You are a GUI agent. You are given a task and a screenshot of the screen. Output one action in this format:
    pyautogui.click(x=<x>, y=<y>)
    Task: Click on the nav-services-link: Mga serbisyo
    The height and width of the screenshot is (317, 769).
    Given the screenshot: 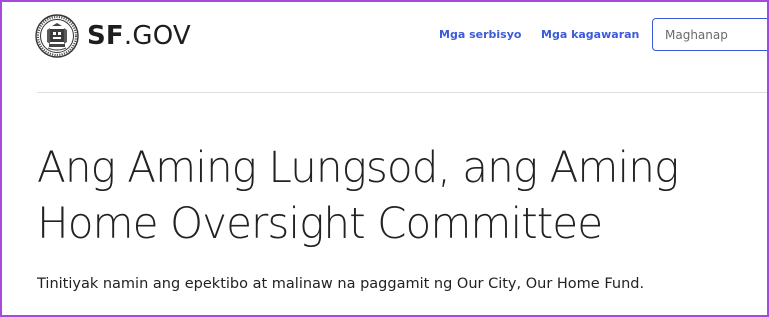 What is the action you would take?
    pyautogui.click(x=480, y=34)
    